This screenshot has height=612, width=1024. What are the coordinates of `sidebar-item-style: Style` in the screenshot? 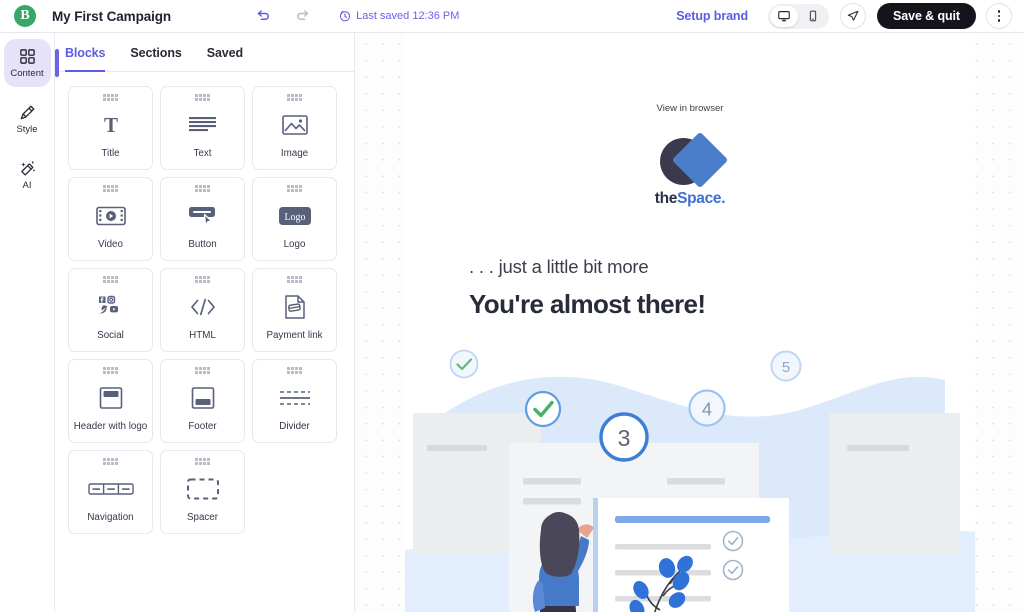 It's located at (27, 119).